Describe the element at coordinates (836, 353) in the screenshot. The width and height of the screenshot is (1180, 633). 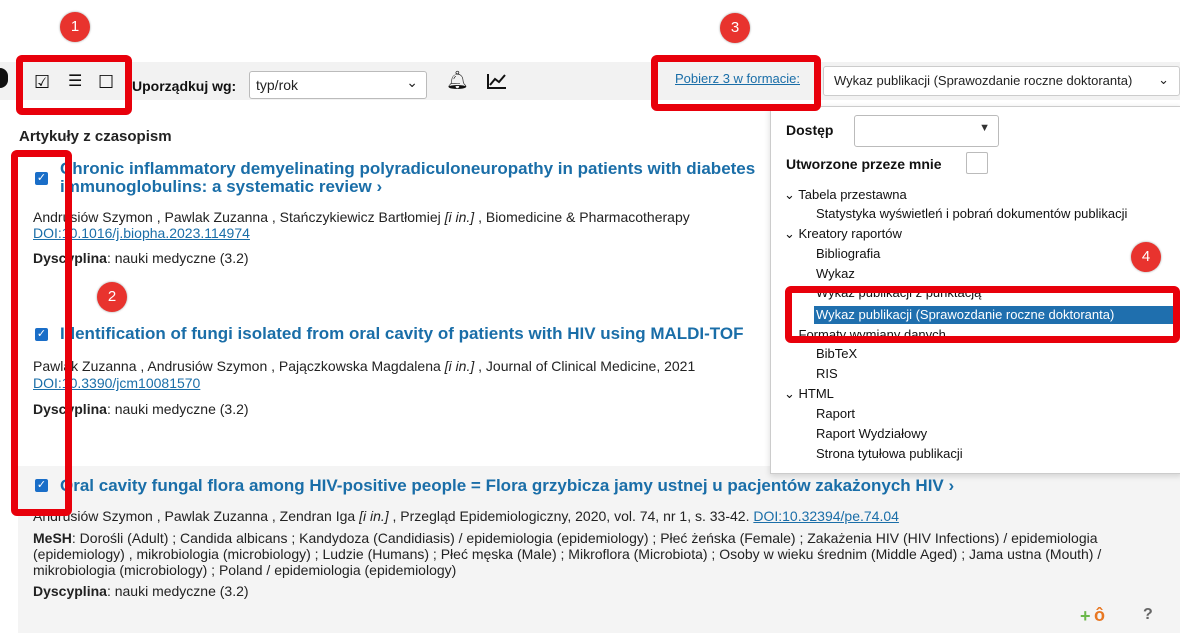
I see `menu-item: BibTeX` at that location.